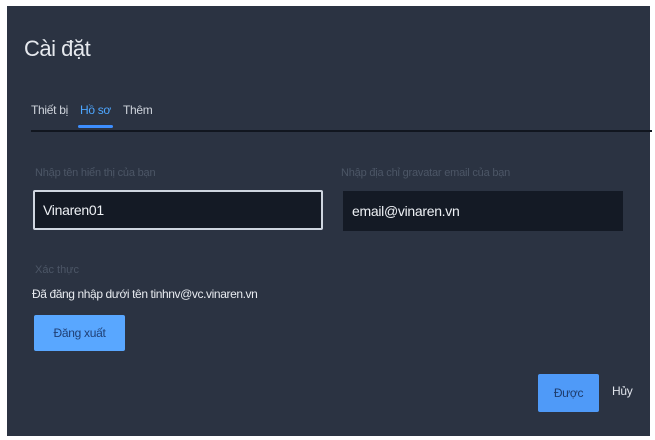 This screenshot has height=440, width=655. I want to click on cancel-button: Hủy, so click(622, 391).